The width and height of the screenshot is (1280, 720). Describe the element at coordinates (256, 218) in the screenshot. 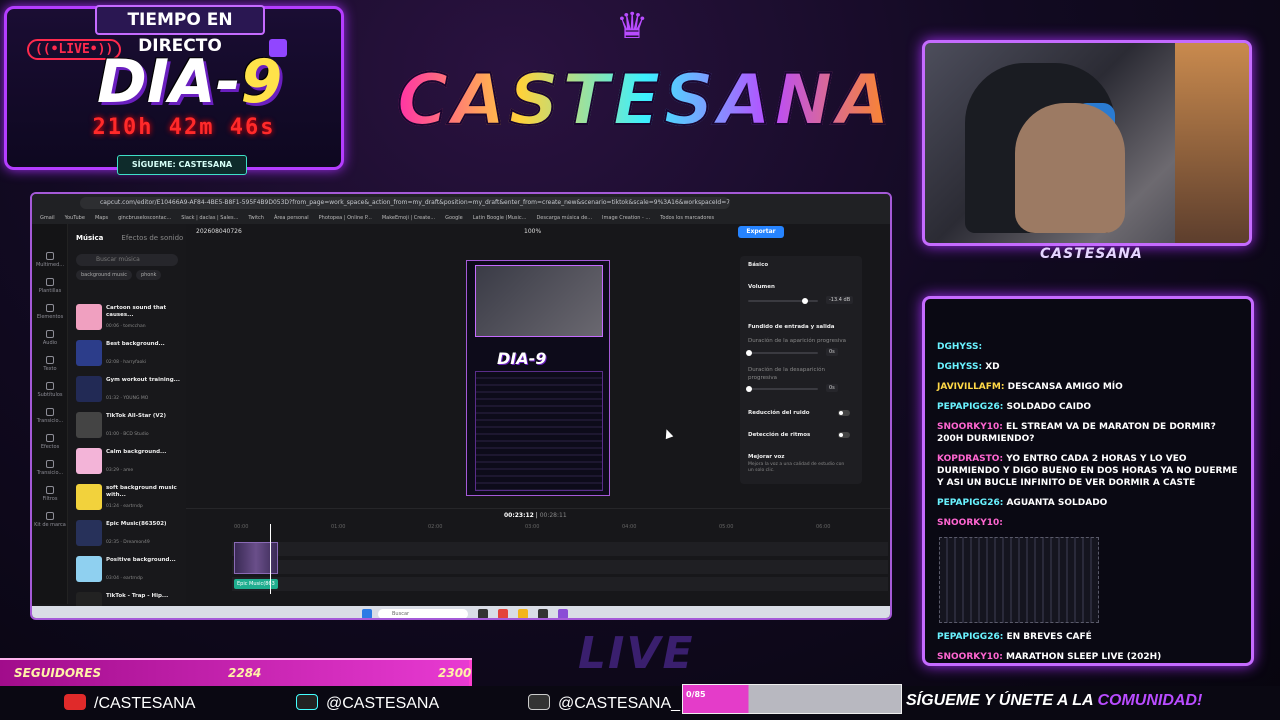

I see `bookmark-item: Twitch` at that location.